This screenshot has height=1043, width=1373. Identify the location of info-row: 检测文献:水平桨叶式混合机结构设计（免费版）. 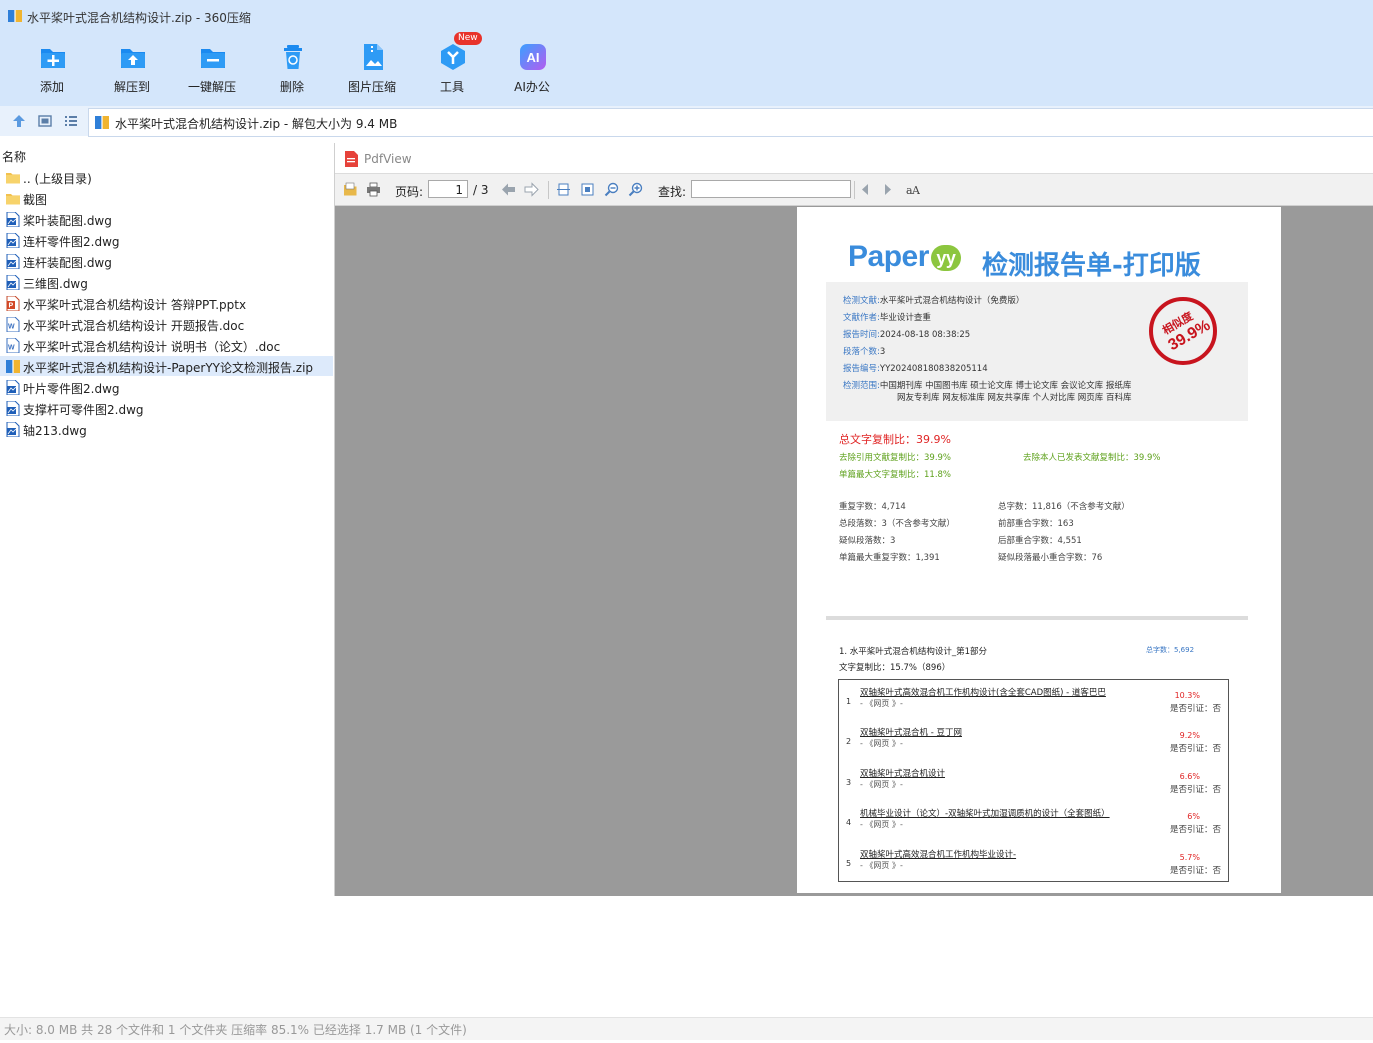
(933, 300).